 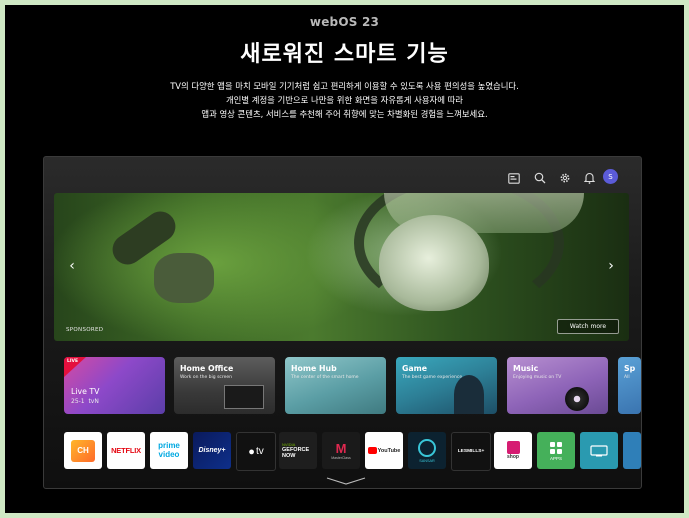 What do you see at coordinates (537, 377) in the screenshot?
I see `card-subtitle: Enjoying music on TV` at bounding box center [537, 377].